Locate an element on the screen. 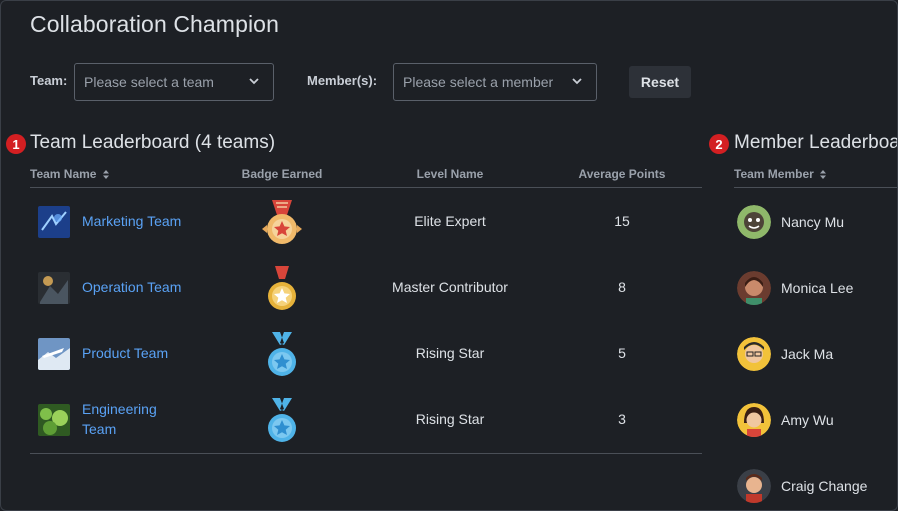 The width and height of the screenshot is (898, 511). section-marker-2: 2 is located at coordinates (719, 144).